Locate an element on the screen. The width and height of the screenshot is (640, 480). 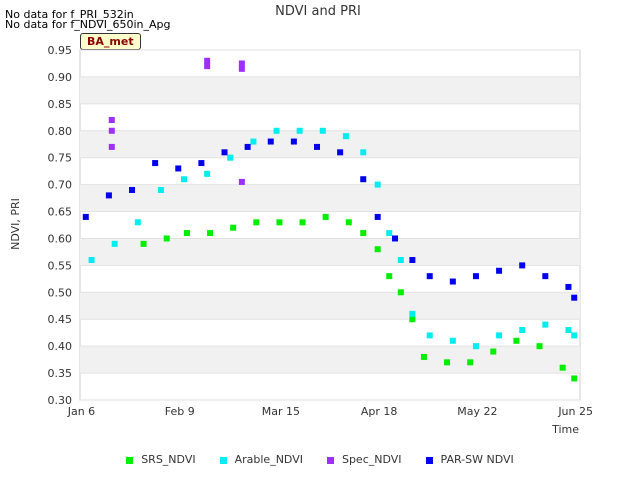
y-tick-label: 0.85 is located at coordinates (60, 104).